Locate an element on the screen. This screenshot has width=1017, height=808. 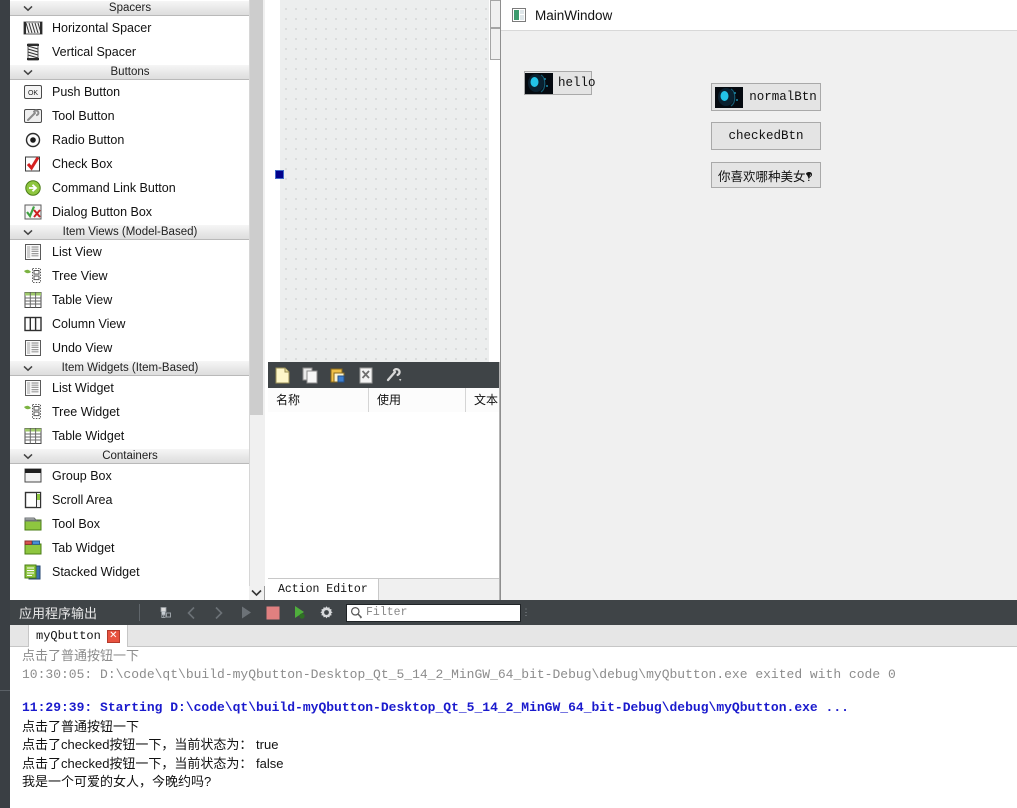
widget-item-vertical-spacer: Vertical Spacer is located at coordinates (130, 52).